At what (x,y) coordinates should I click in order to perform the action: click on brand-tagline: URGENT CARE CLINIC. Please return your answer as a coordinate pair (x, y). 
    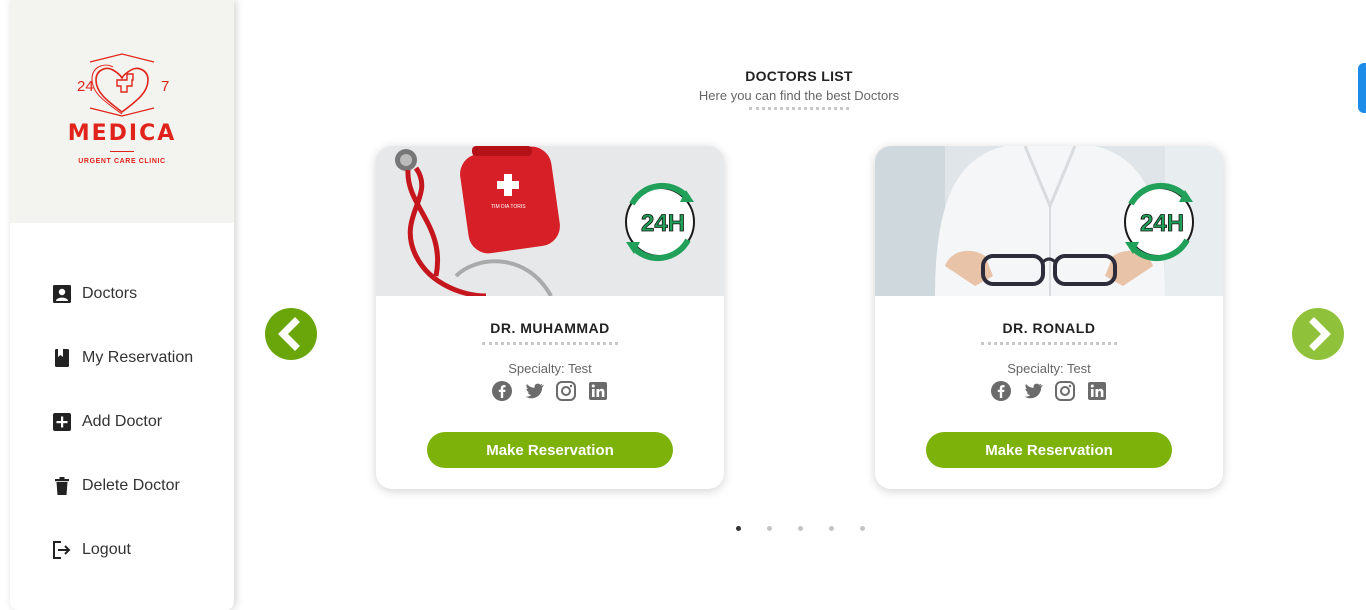
    Looking at the image, I should click on (122, 161).